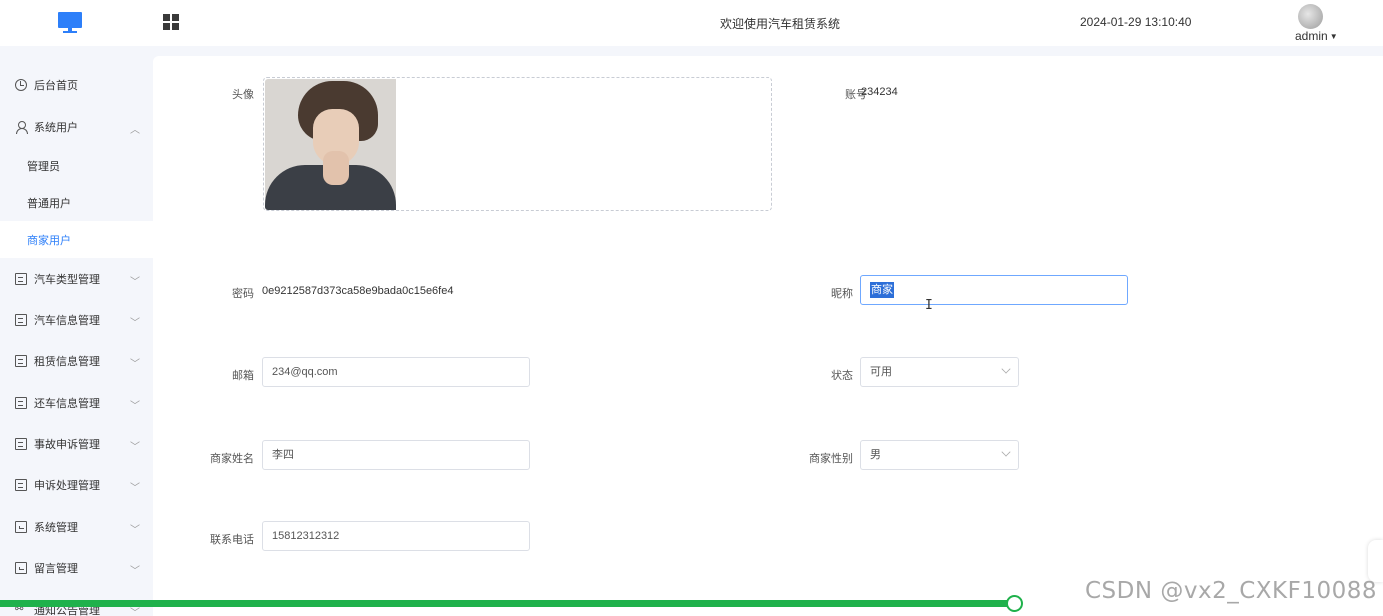  I want to click on gender-select-value: 男, so click(875, 455).